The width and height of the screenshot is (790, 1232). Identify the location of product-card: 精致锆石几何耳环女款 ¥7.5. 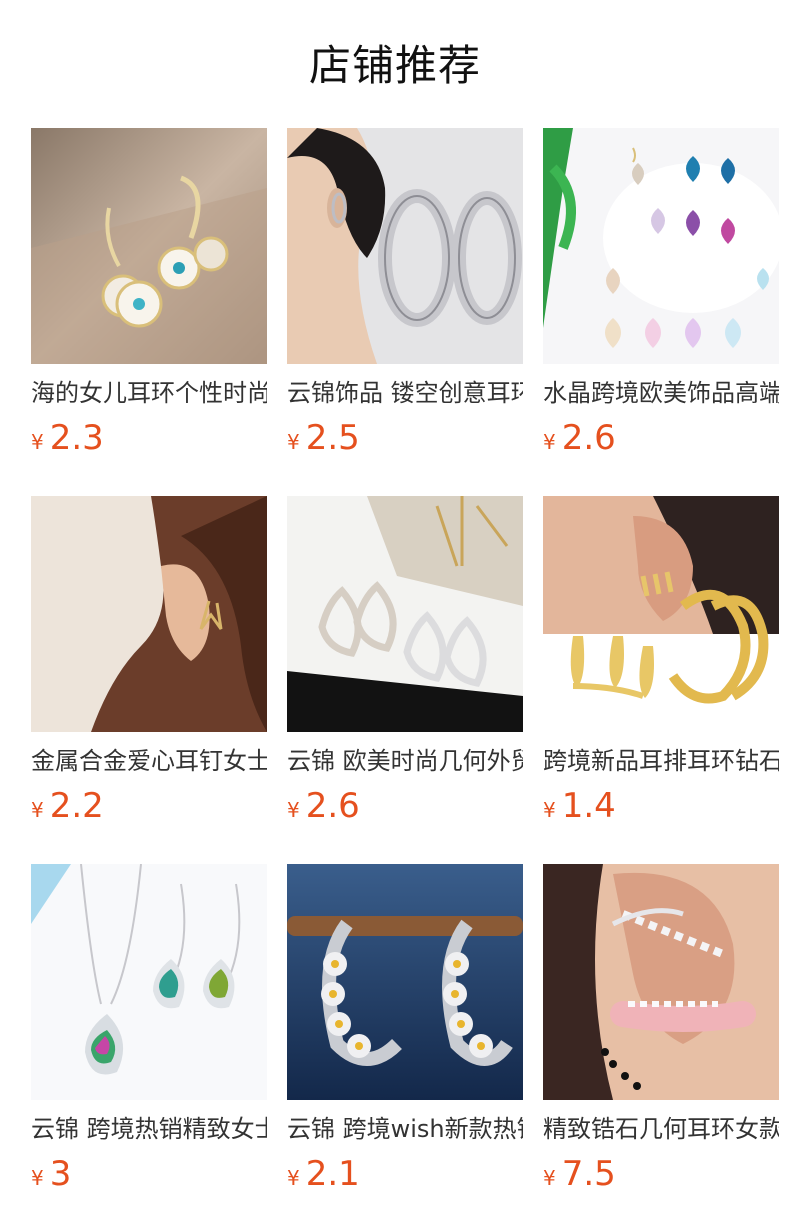
(661, 1034).